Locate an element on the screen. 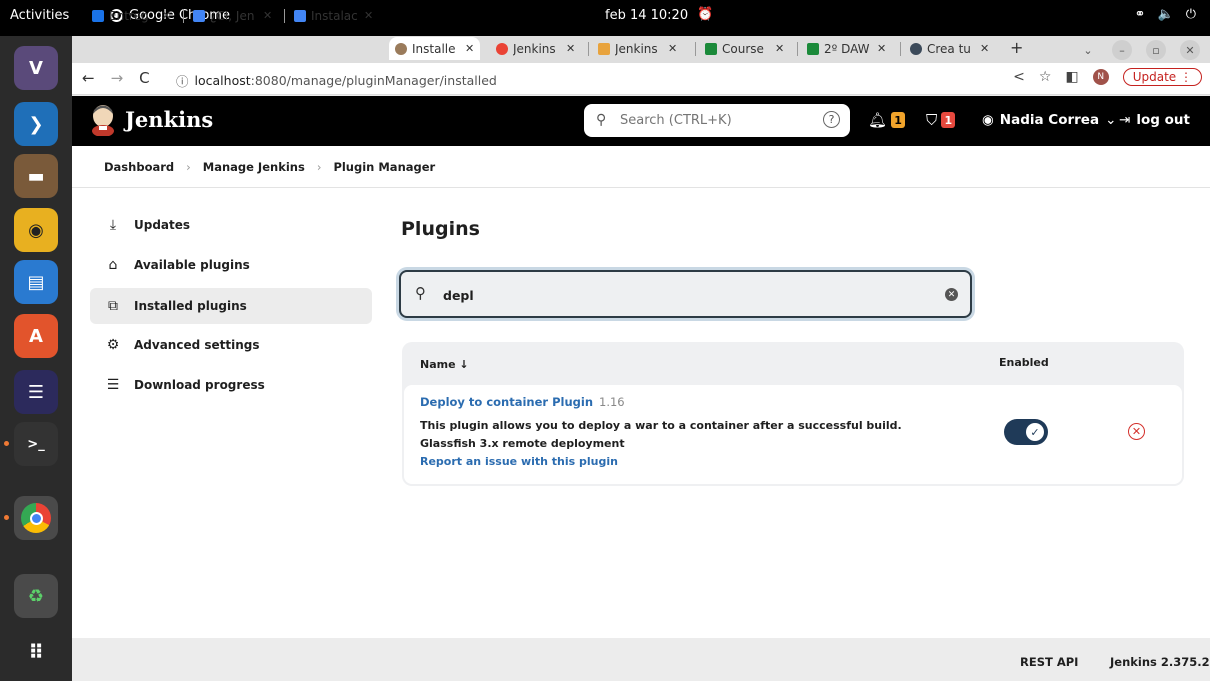 This screenshot has height=681, width=1210. new-tab-button: + is located at coordinates (1016, 47).